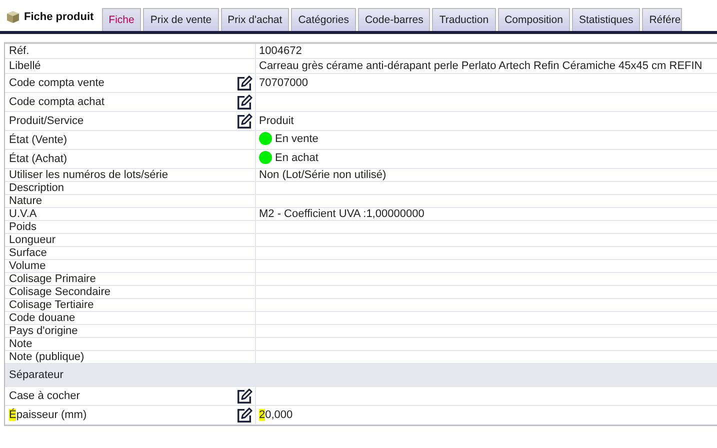  What do you see at coordinates (394, 19) in the screenshot?
I see `tab: Code-barres` at bounding box center [394, 19].